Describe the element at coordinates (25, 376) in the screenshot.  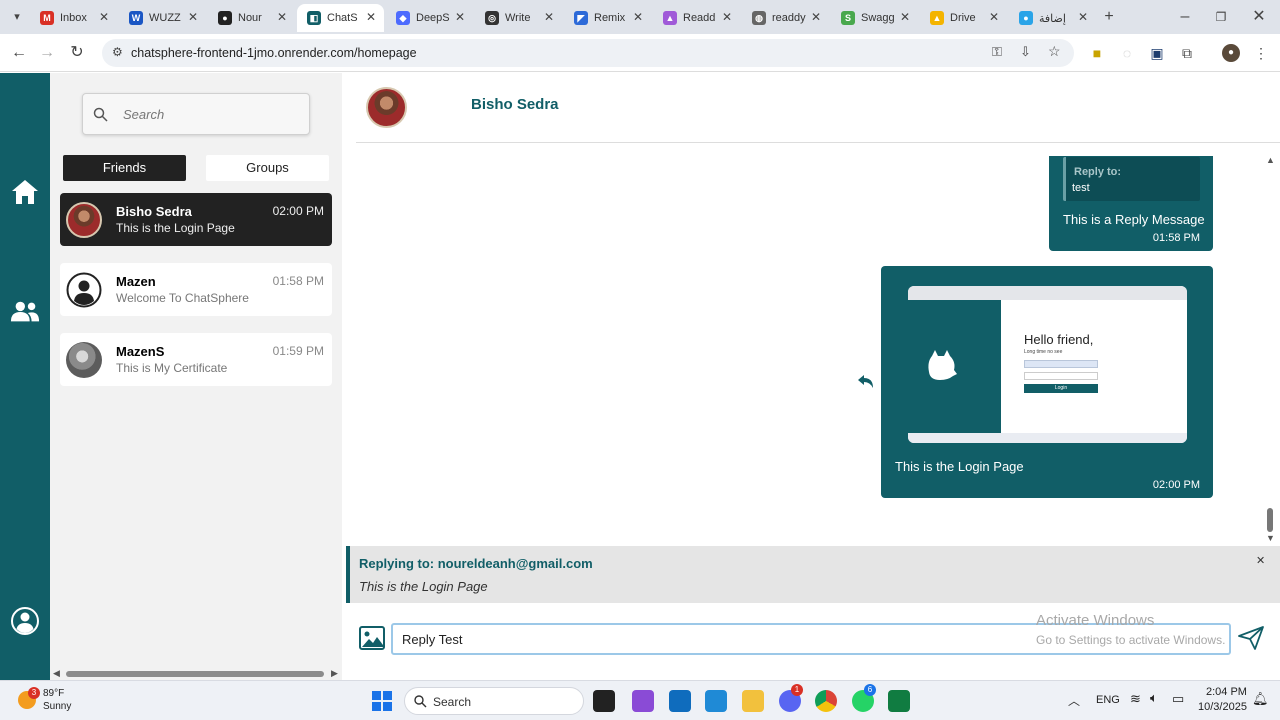
I see `app-nav-bar` at that location.